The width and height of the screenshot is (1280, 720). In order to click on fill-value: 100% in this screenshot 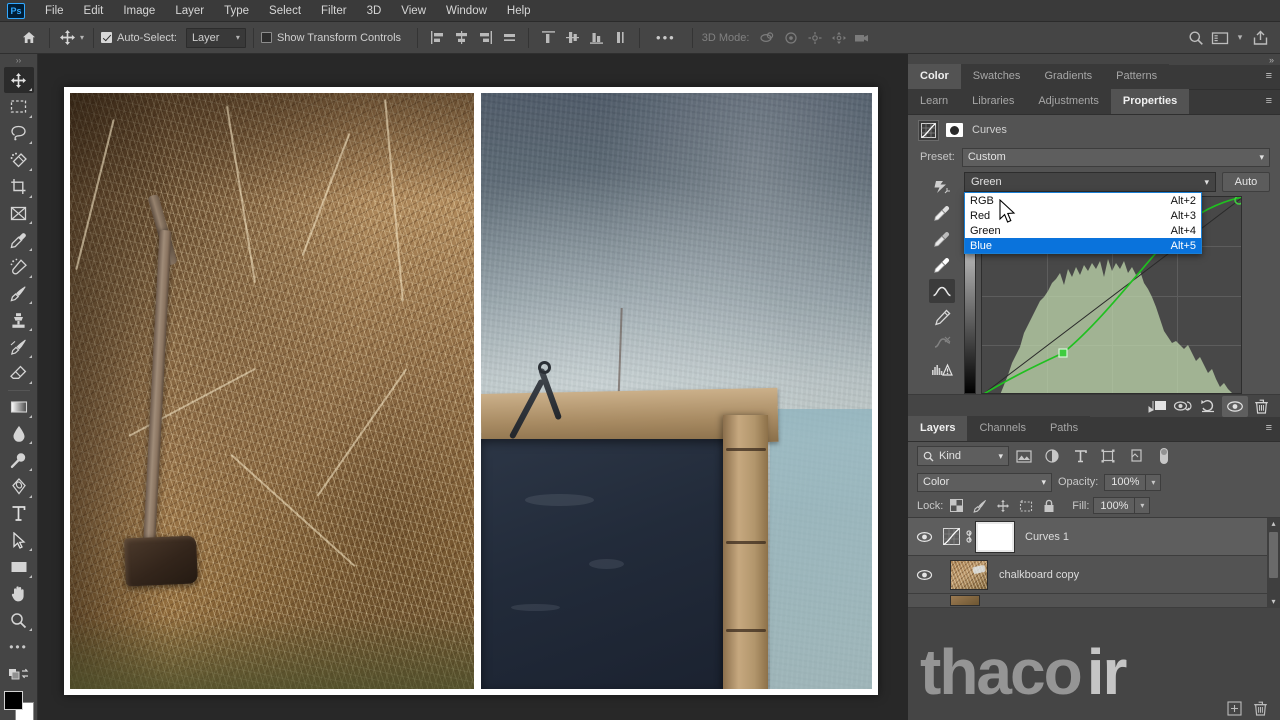, I will do `click(1114, 505)`.